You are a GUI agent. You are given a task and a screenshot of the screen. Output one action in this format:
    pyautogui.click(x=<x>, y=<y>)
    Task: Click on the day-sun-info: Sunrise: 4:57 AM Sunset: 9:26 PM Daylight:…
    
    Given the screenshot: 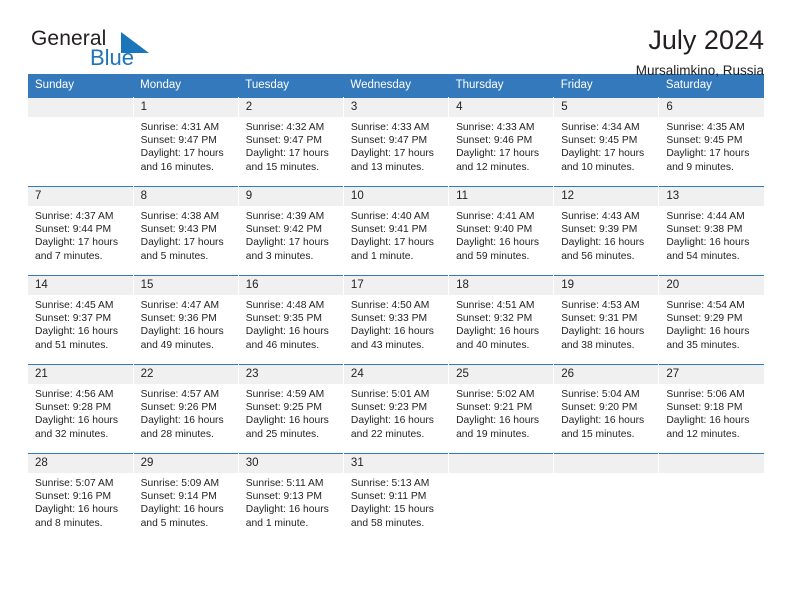 What is the action you would take?
    pyautogui.click(x=186, y=412)
    